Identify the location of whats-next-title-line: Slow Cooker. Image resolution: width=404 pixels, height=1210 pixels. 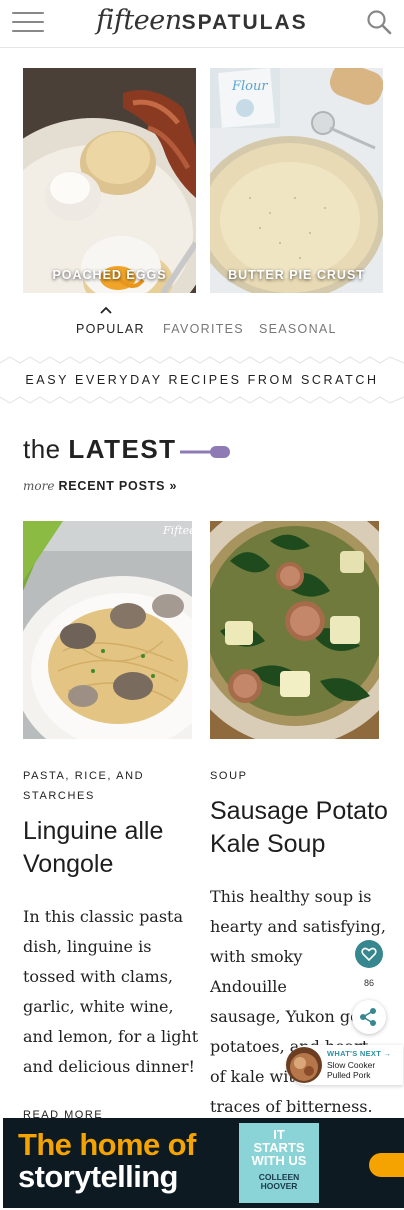
(351, 1065).